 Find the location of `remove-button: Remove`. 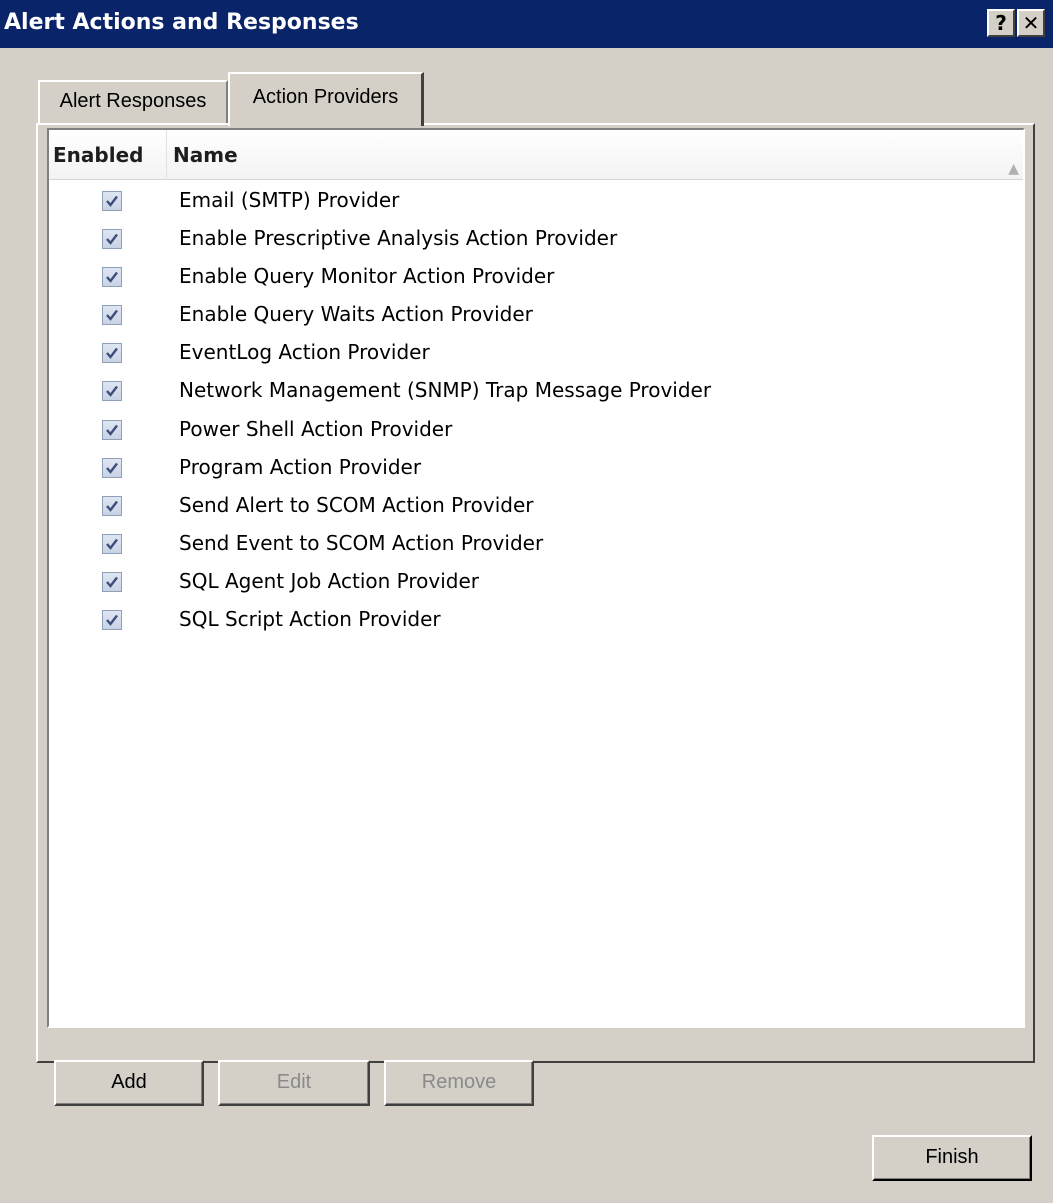

remove-button: Remove is located at coordinates (459, 1083).